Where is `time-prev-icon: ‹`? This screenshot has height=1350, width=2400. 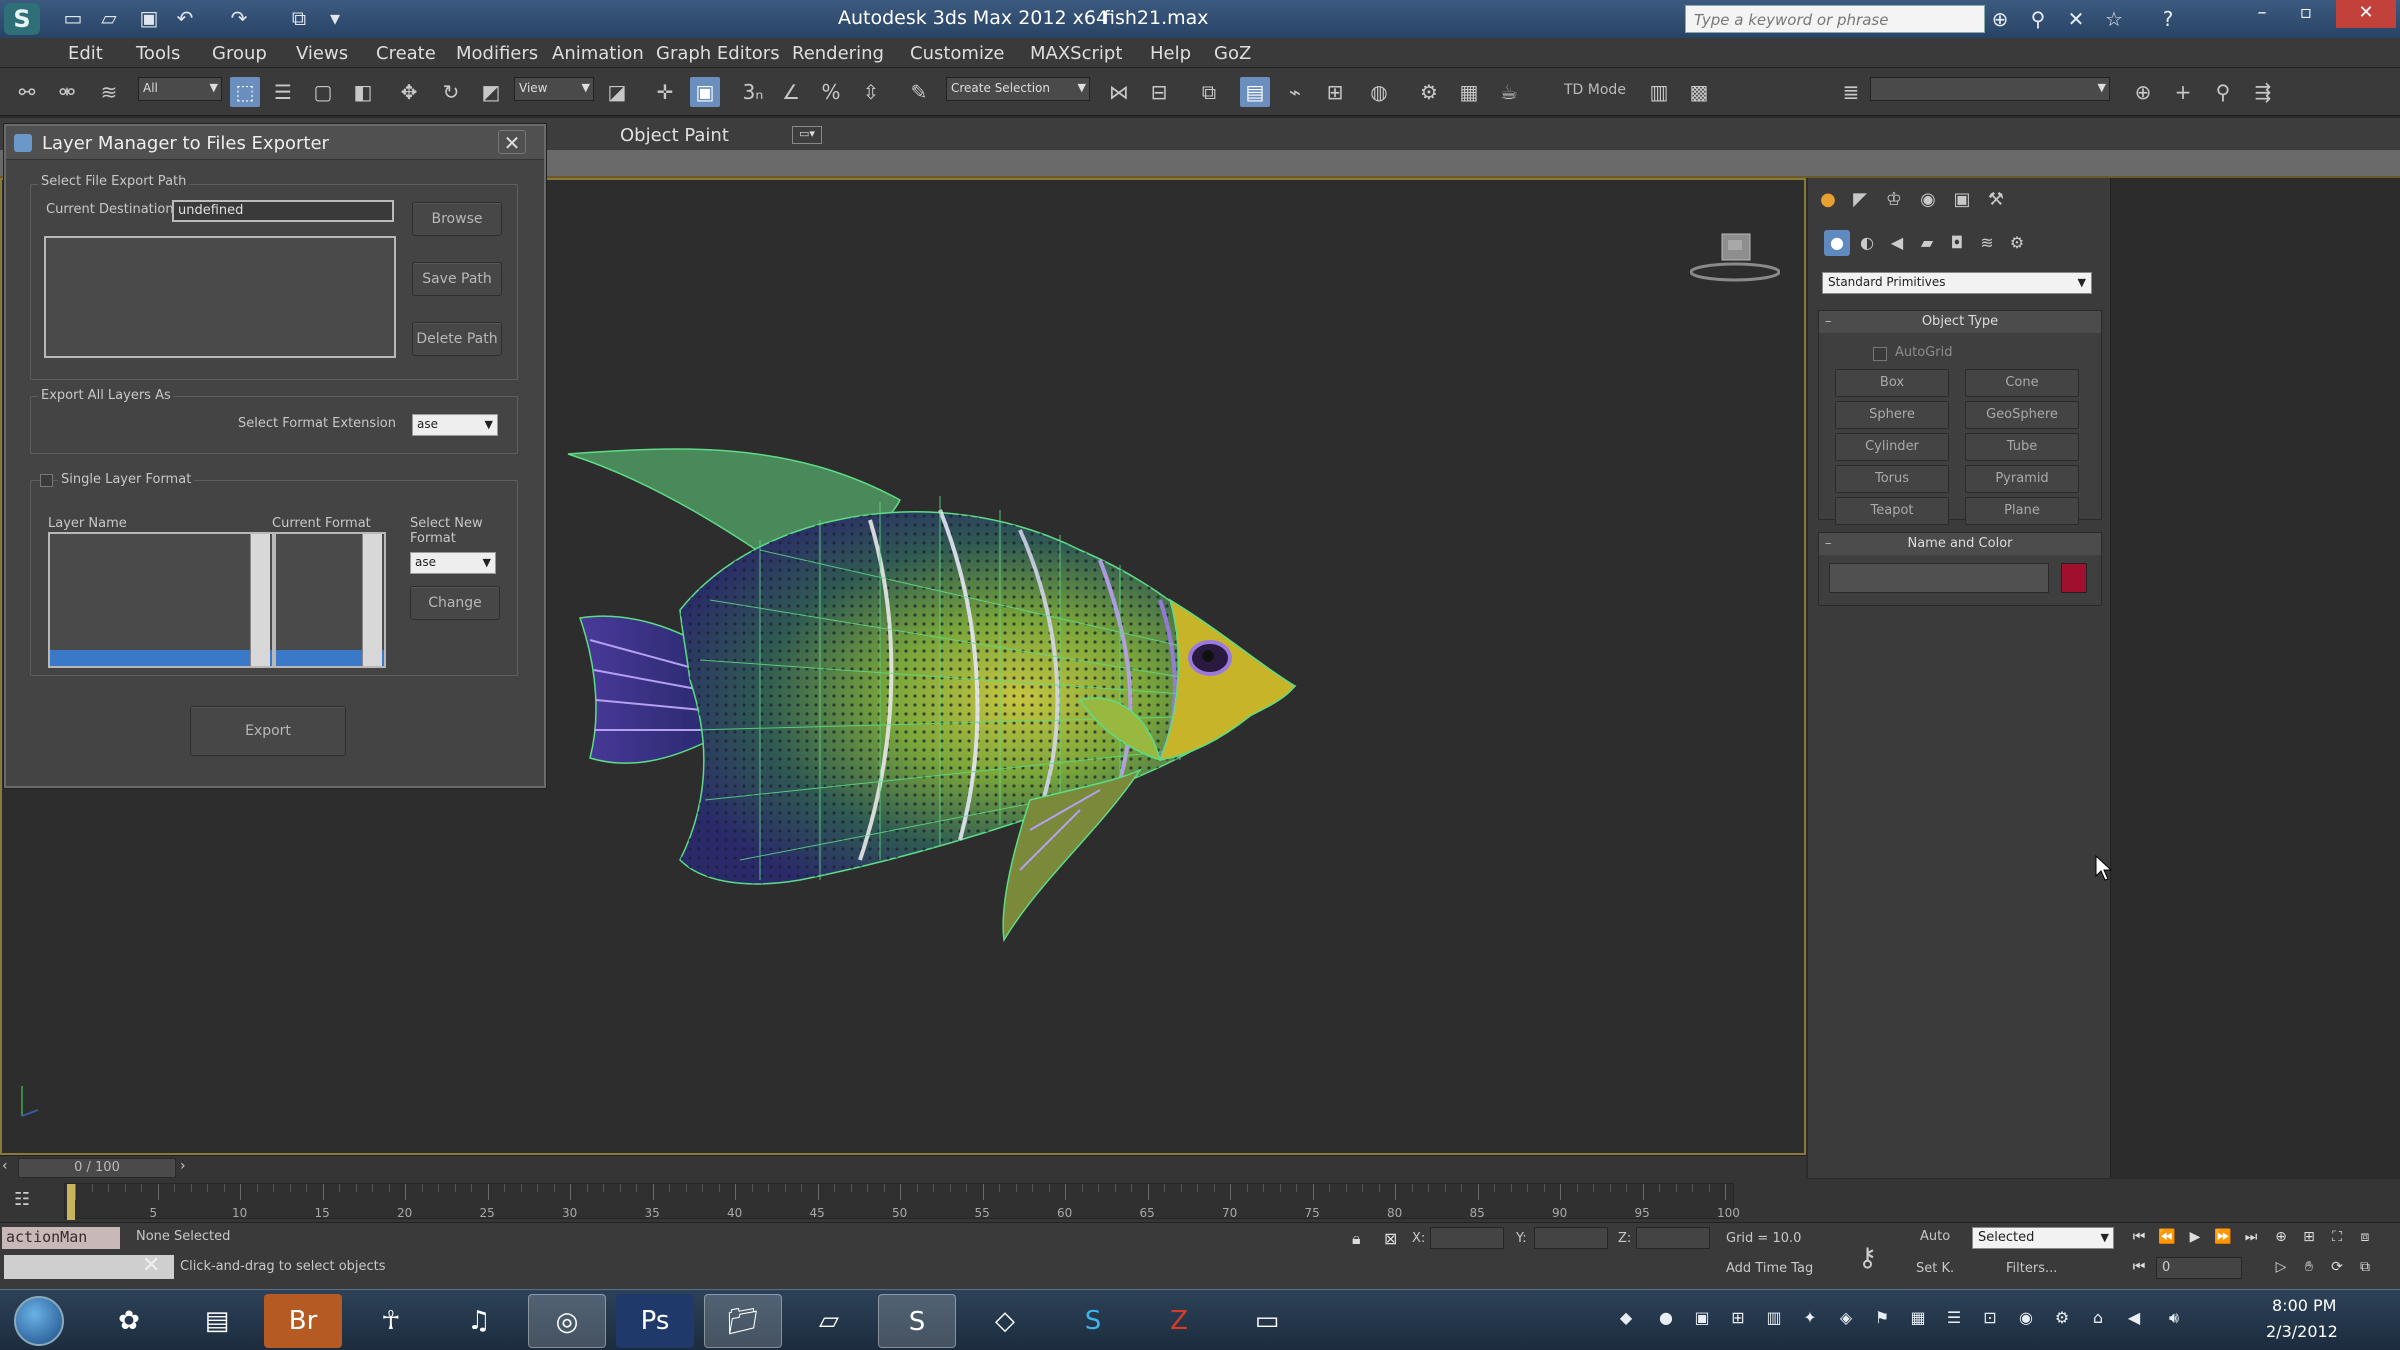
time-prev-icon: ‹ is located at coordinates (5, 1166).